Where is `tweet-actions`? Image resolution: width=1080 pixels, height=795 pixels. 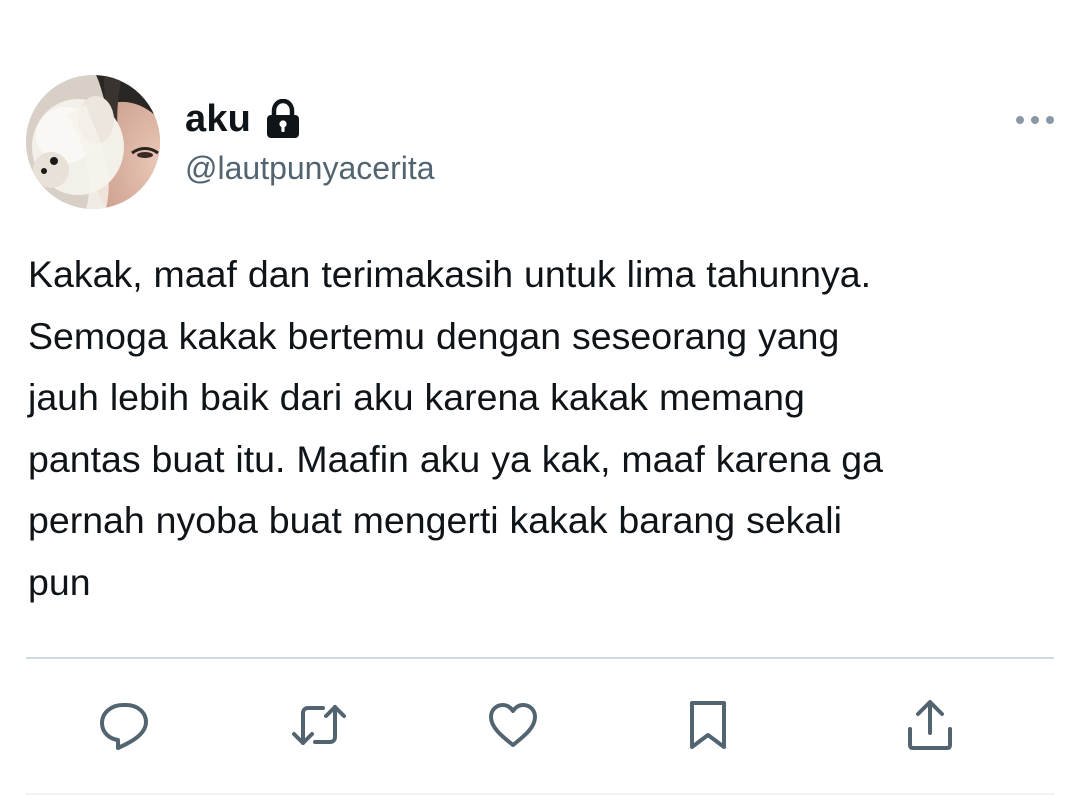
tweet-actions is located at coordinates (540, 725).